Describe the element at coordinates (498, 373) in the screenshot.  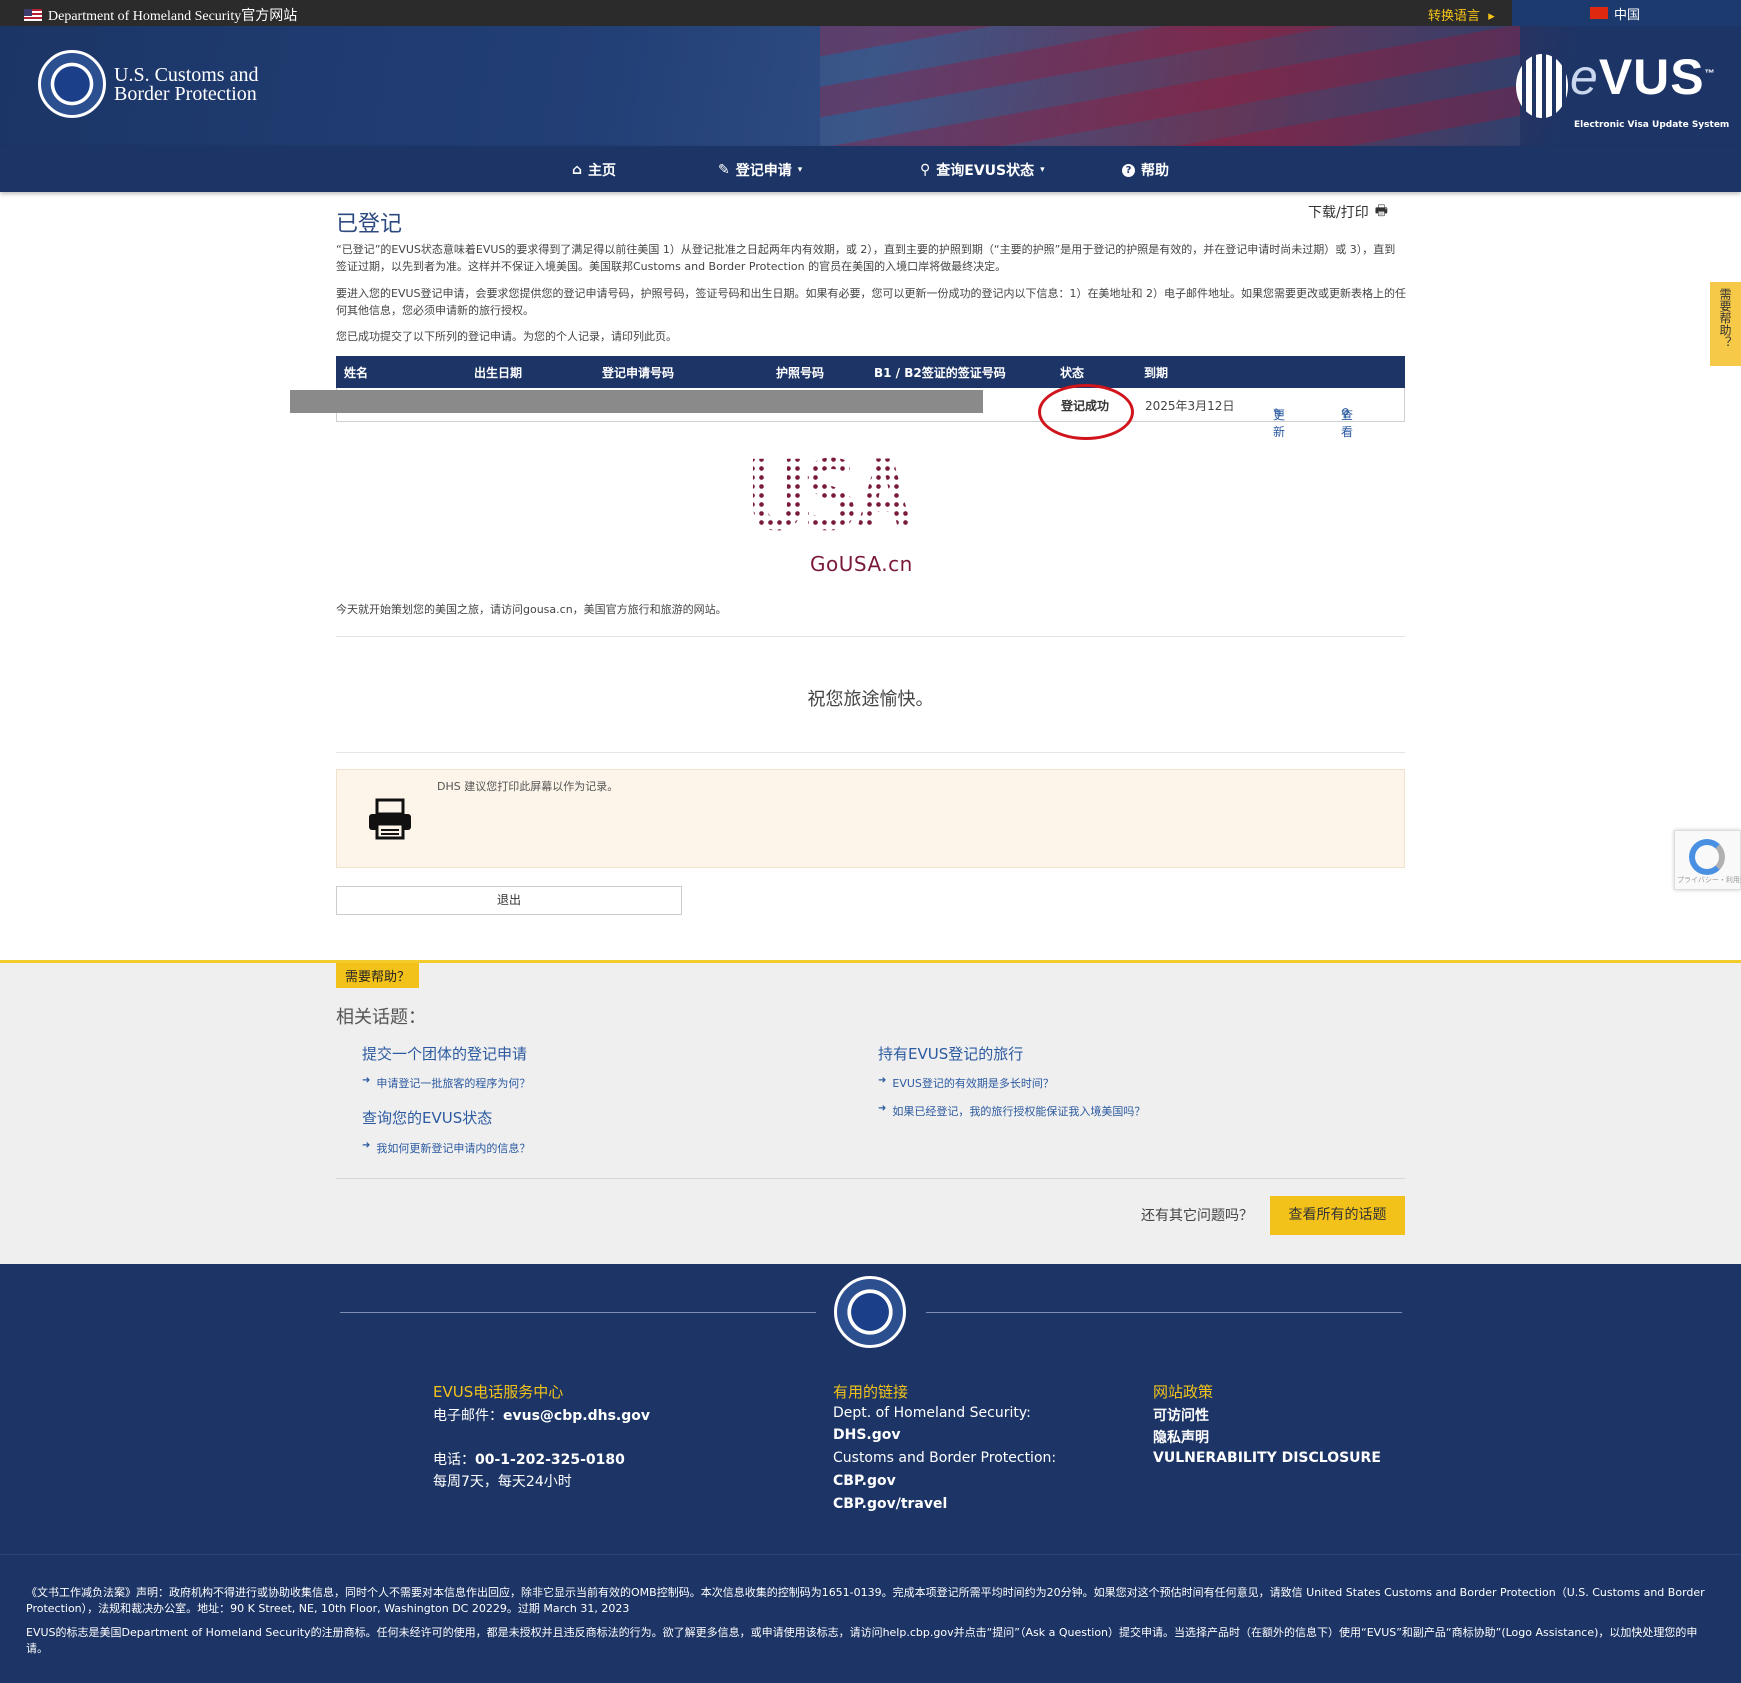
I see `col-dob: 出生日期` at that location.